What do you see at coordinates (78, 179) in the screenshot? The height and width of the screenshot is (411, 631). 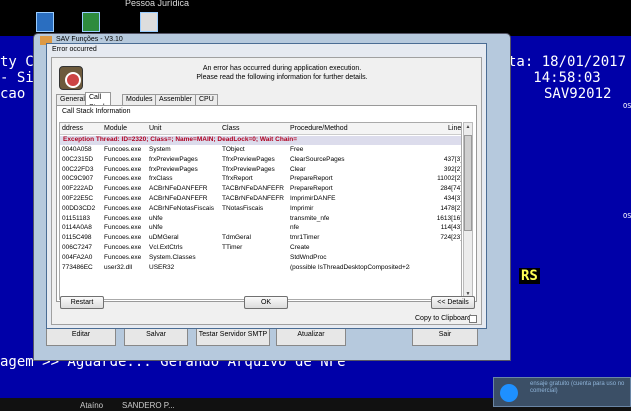 I see `cell-address: 00C9C907` at bounding box center [78, 179].